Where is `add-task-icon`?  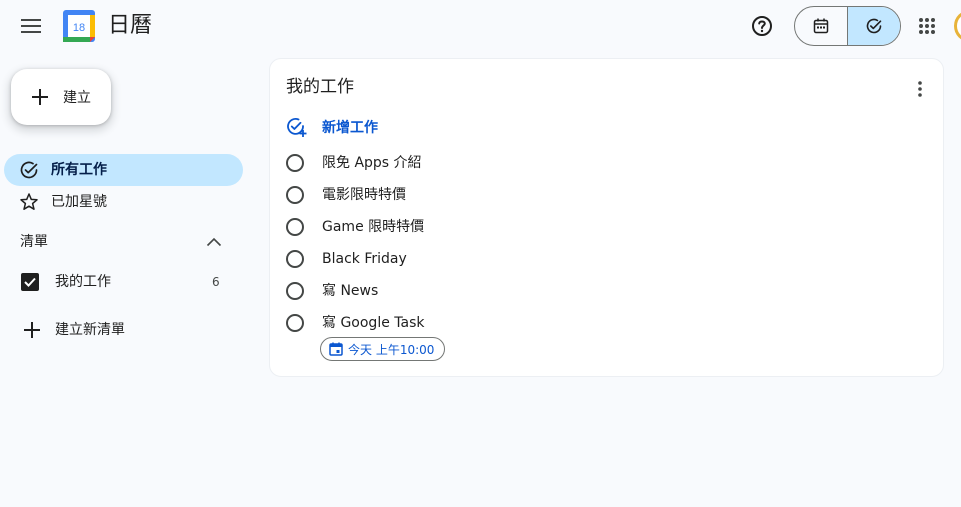 add-task-icon is located at coordinates (297, 127).